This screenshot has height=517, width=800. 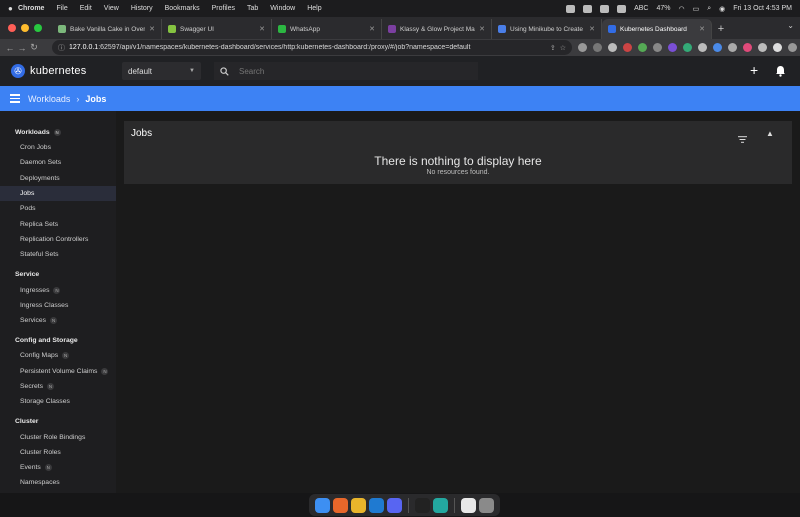 What do you see at coordinates (142, 8) in the screenshot?
I see `menu-history: History` at bounding box center [142, 8].